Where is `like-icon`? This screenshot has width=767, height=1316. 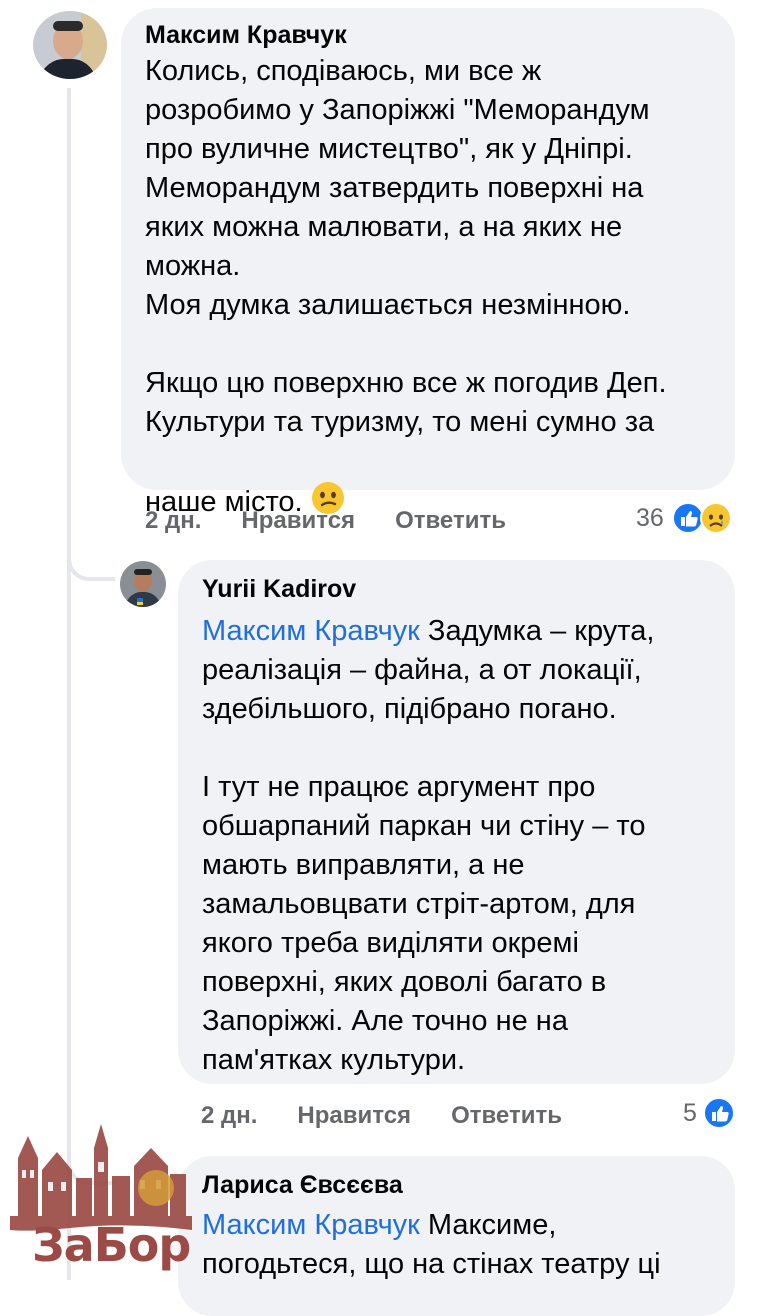
like-icon is located at coordinates (718, 1113).